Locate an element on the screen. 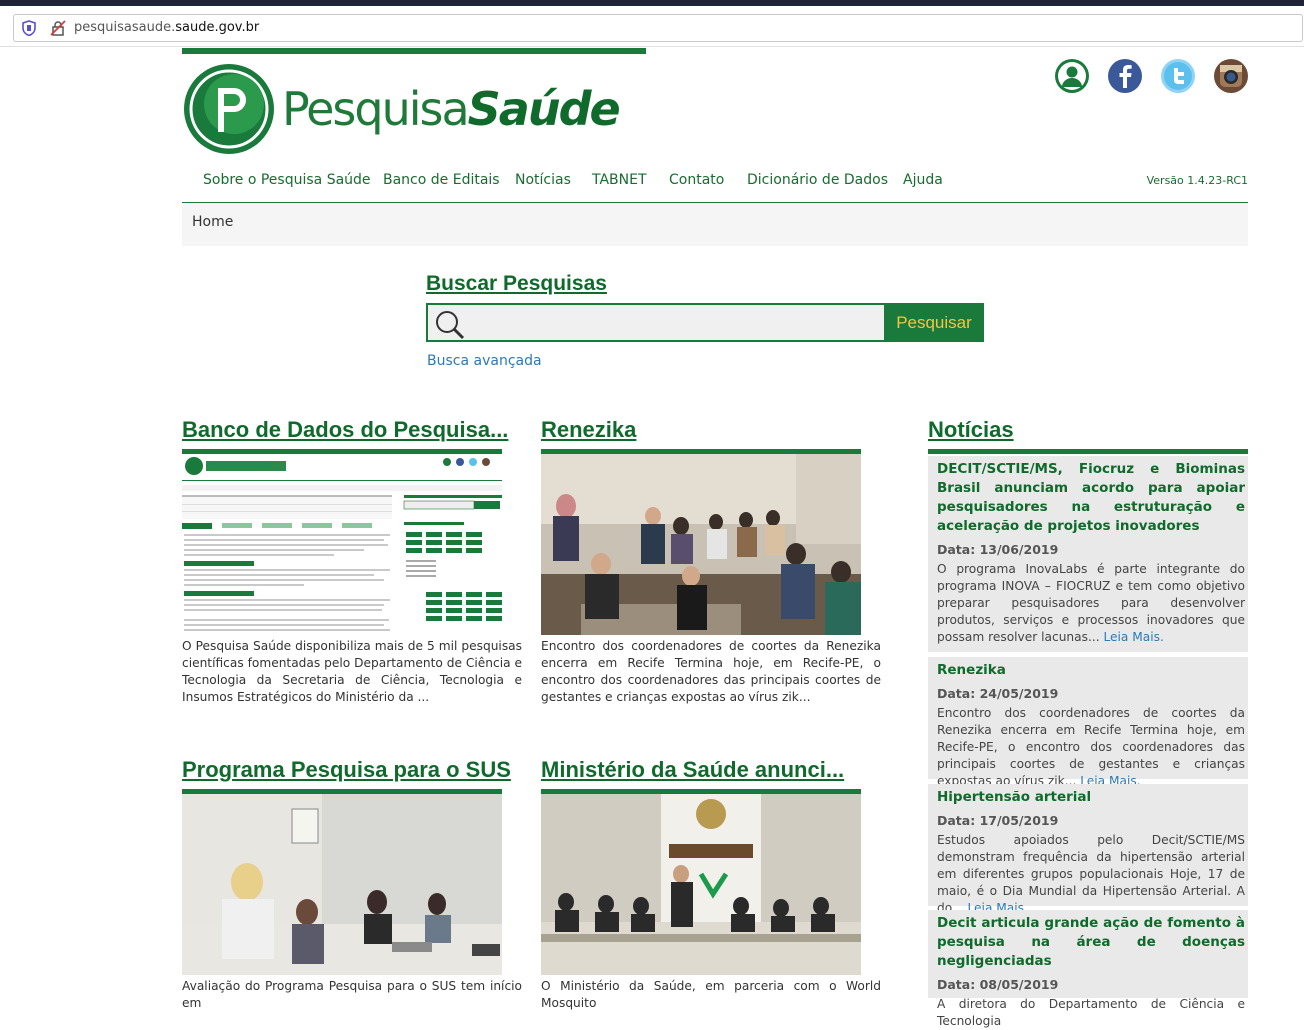 The width and height of the screenshot is (1304, 1030). logo-wordmark: PesquisaSaúde is located at coordinates (451, 109).